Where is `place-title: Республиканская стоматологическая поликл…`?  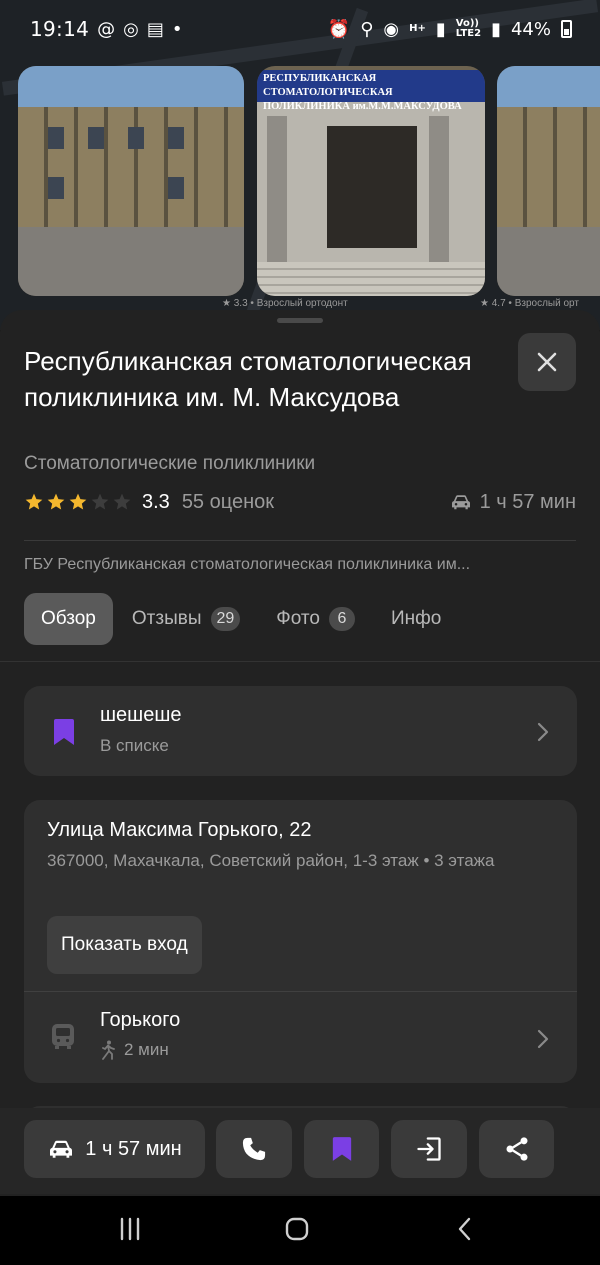 place-title: Республиканская стоматологическая поликл… is located at coordinates (248, 379).